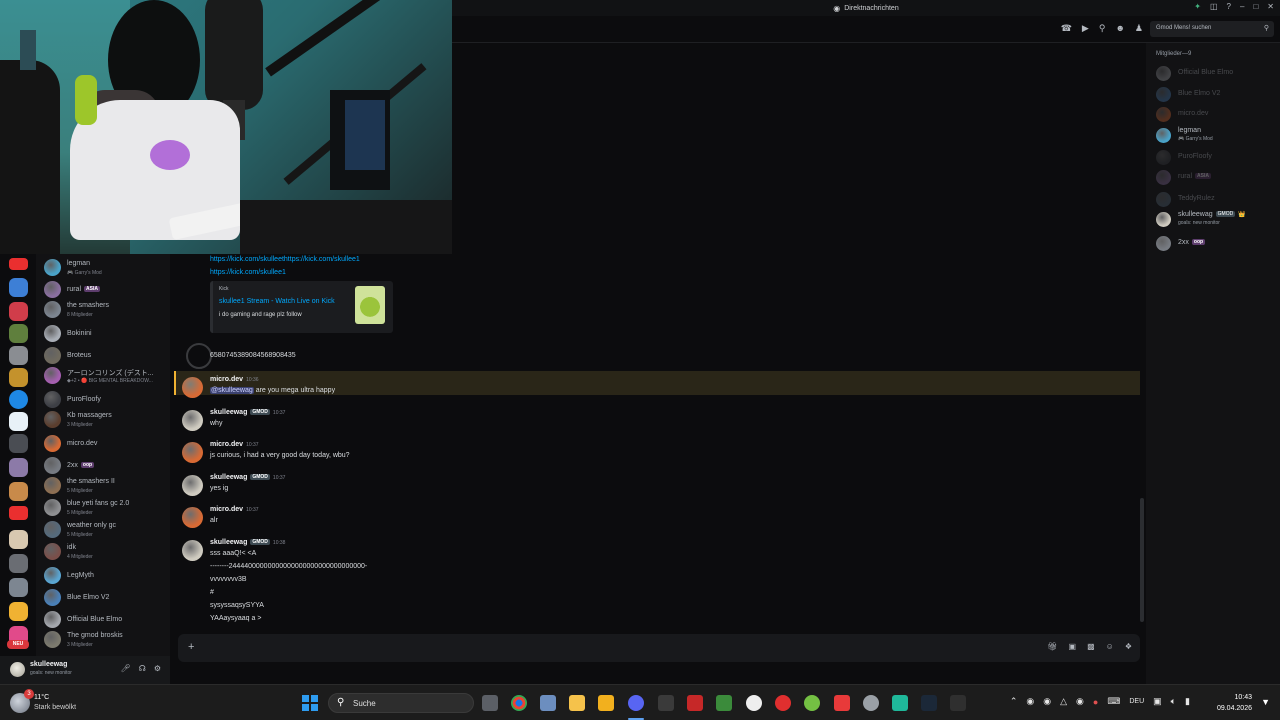 The image size is (1280, 720). Describe the element at coordinates (232, 390) in the screenshot. I see `user-mention: @skulleewag` at that location.